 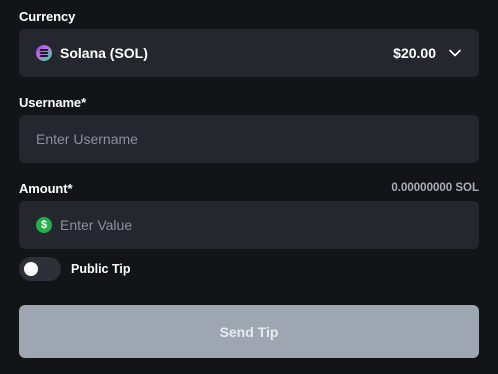 I want to click on amount-input, so click(x=261, y=225).